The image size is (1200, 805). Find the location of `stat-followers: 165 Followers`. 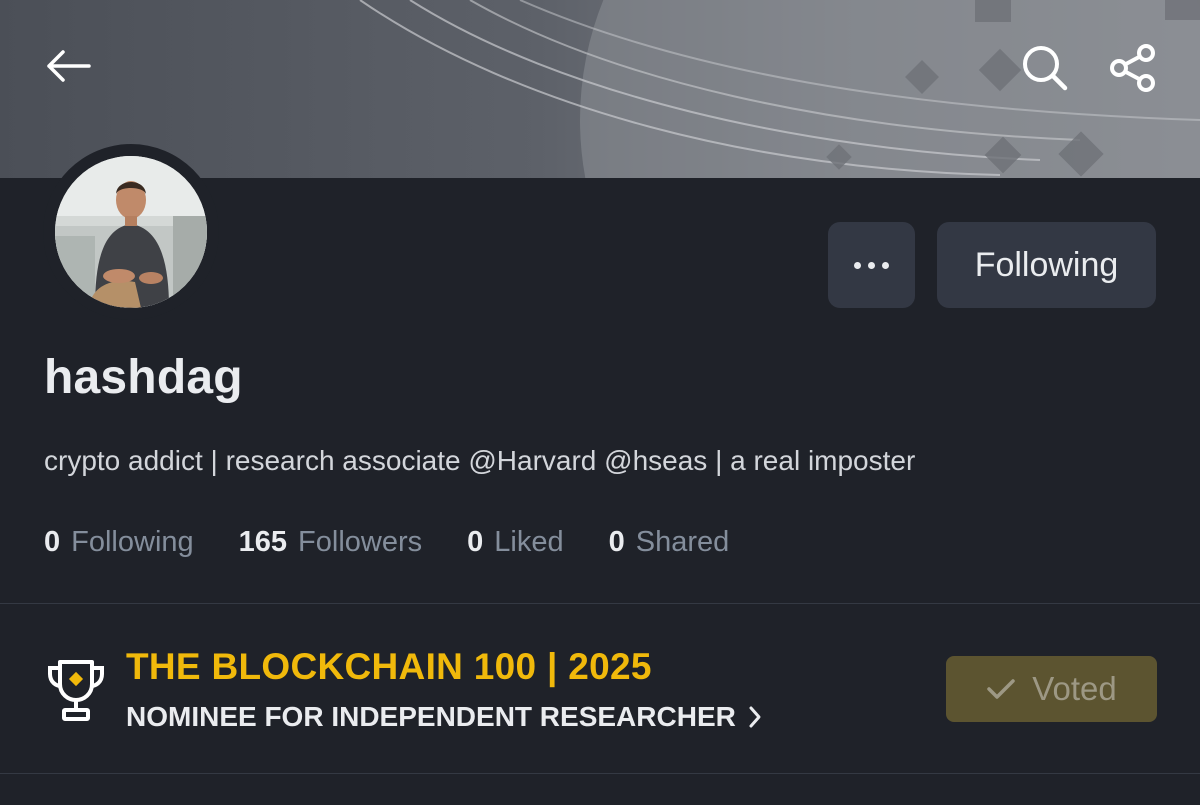

stat-followers: 165 Followers is located at coordinates (330, 542).